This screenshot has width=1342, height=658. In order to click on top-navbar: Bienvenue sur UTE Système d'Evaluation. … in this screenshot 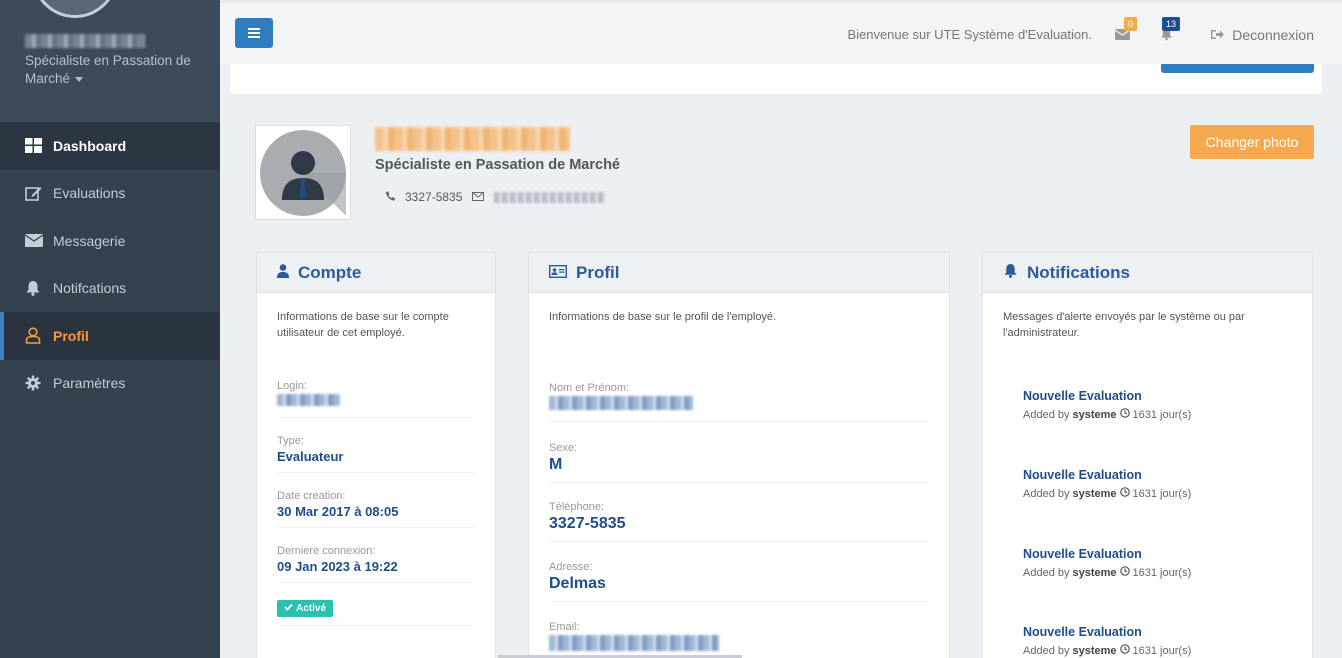, I will do `click(781, 32)`.